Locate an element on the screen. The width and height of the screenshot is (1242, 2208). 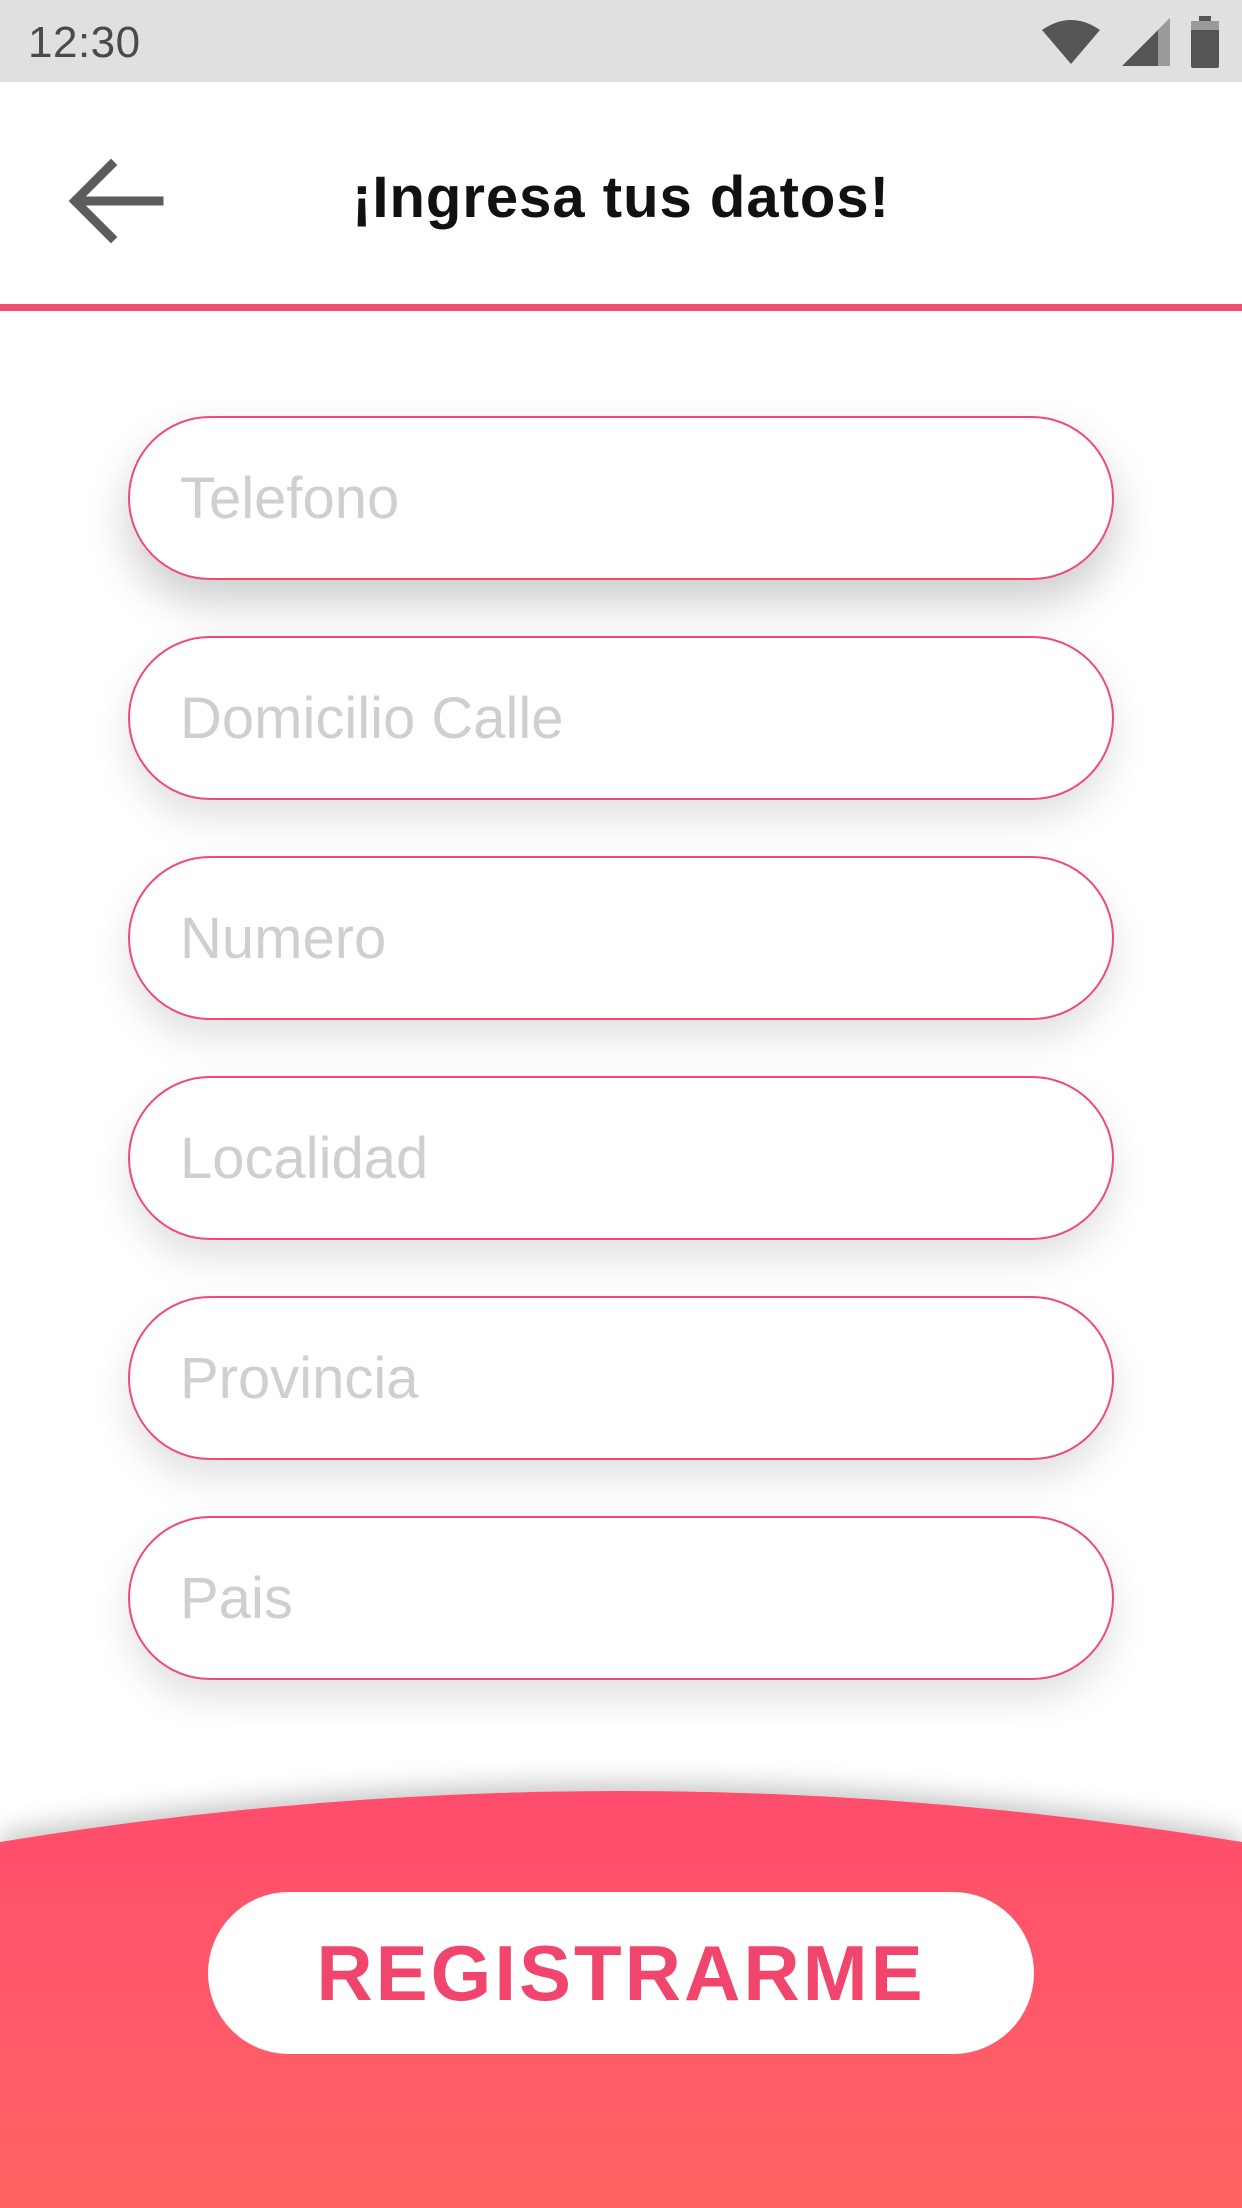
street-input is located at coordinates (620, 718).